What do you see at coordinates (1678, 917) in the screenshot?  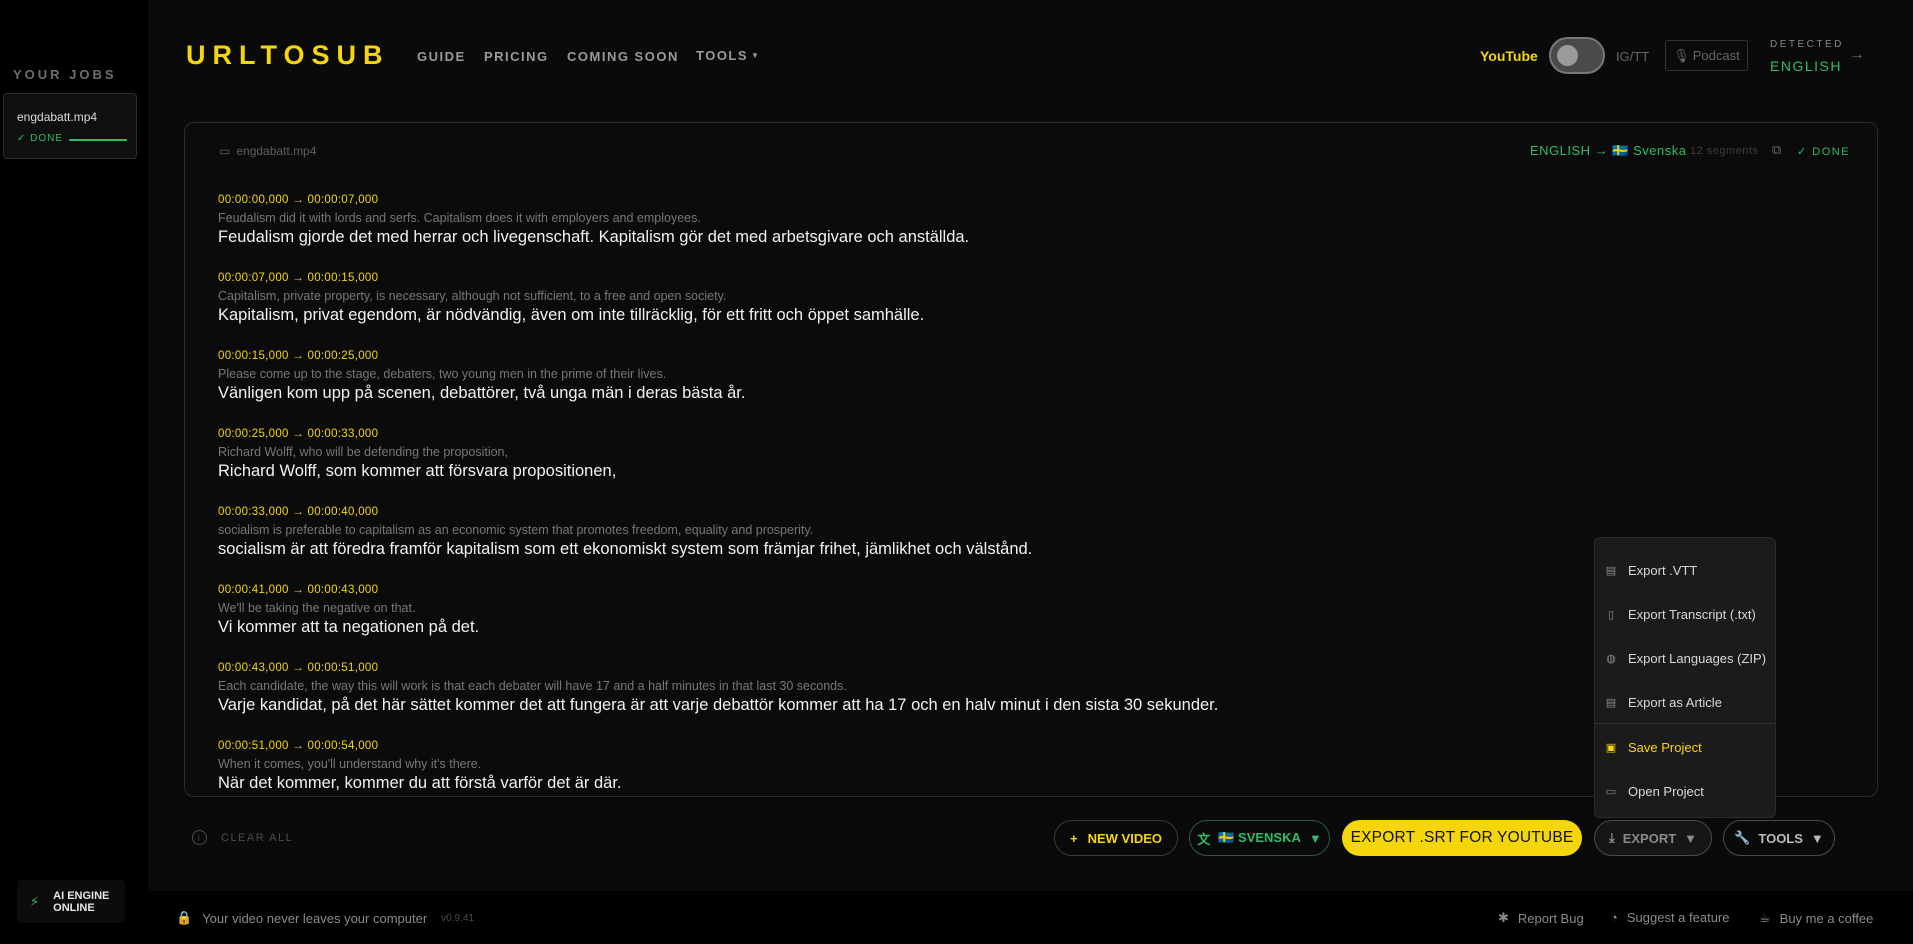 I see `suggest-feature-label: Suggest a feature` at bounding box center [1678, 917].